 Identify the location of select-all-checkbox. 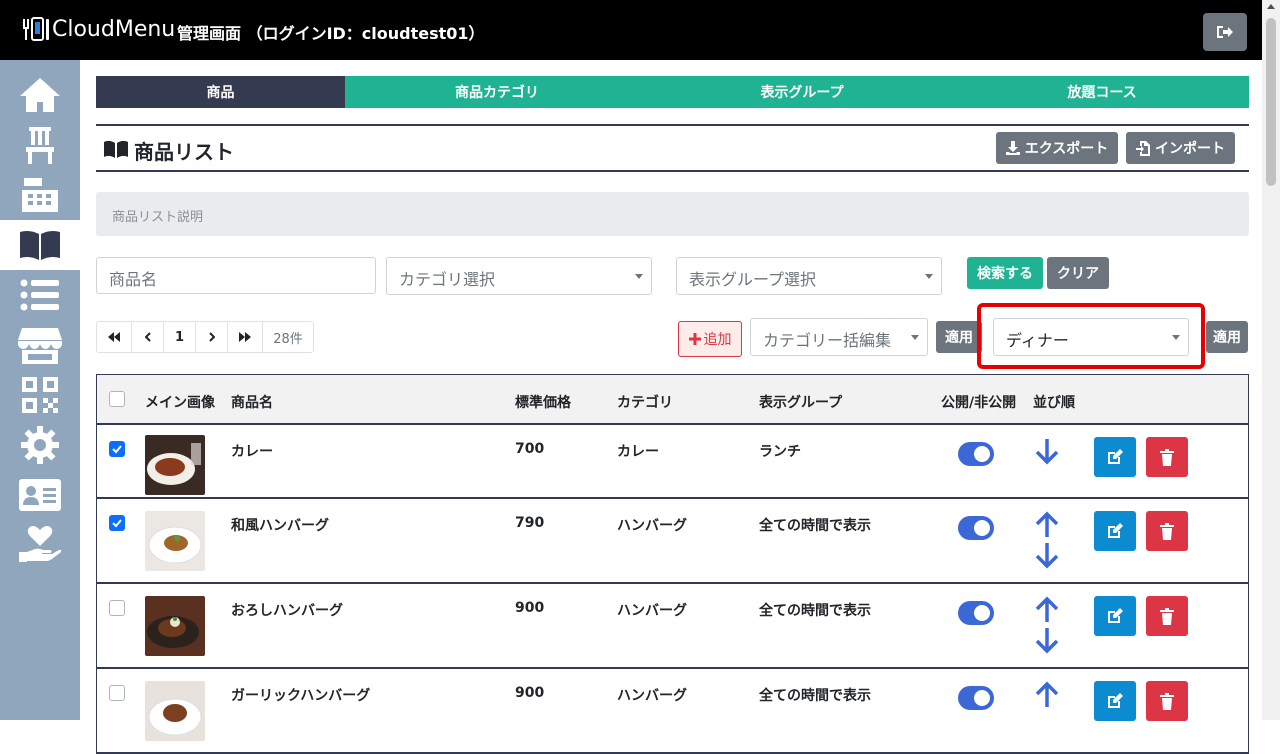
(117, 399).